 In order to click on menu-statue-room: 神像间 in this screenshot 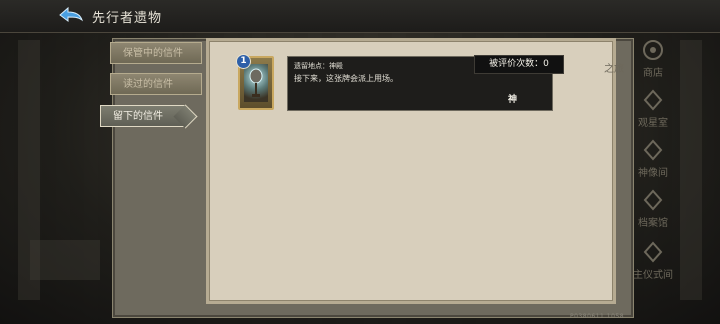, I will do `click(653, 158)`.